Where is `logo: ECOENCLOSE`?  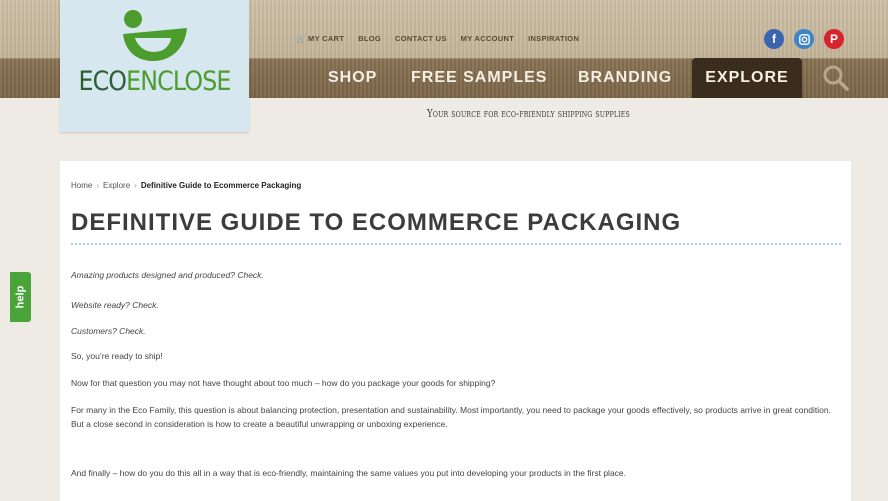 logo: ECOENCLOSE is located at coordinates (154, 66).